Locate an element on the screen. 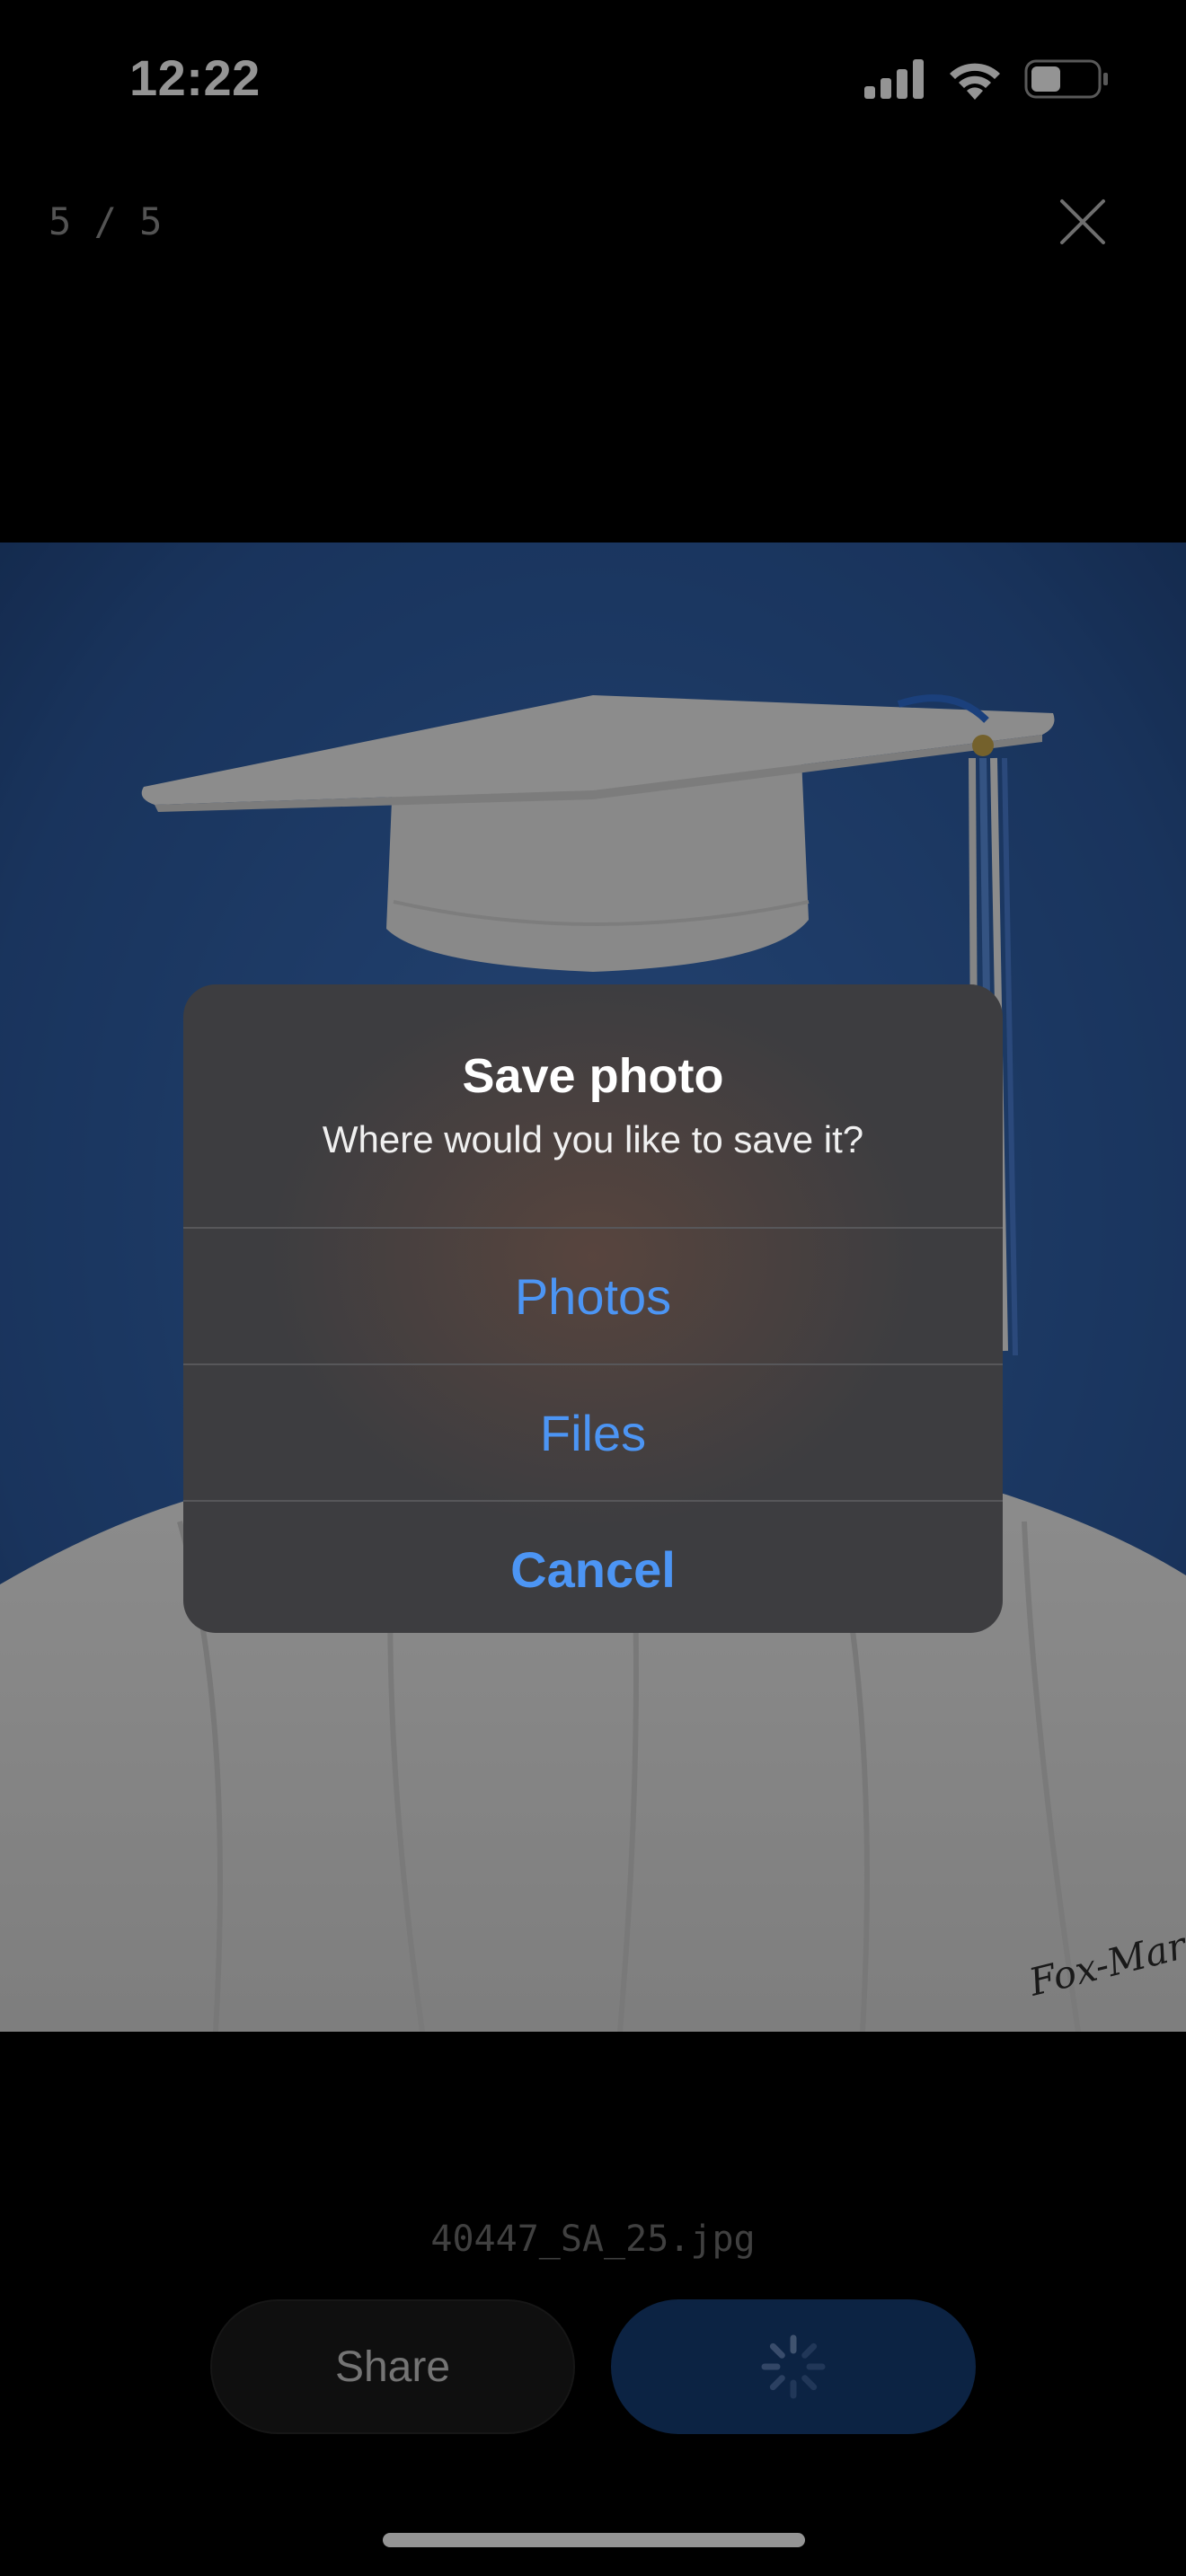 The height and width of the screenshot is (2576, 1186). save-to-photos-button: Photos is located at coordinates (593, 1295).